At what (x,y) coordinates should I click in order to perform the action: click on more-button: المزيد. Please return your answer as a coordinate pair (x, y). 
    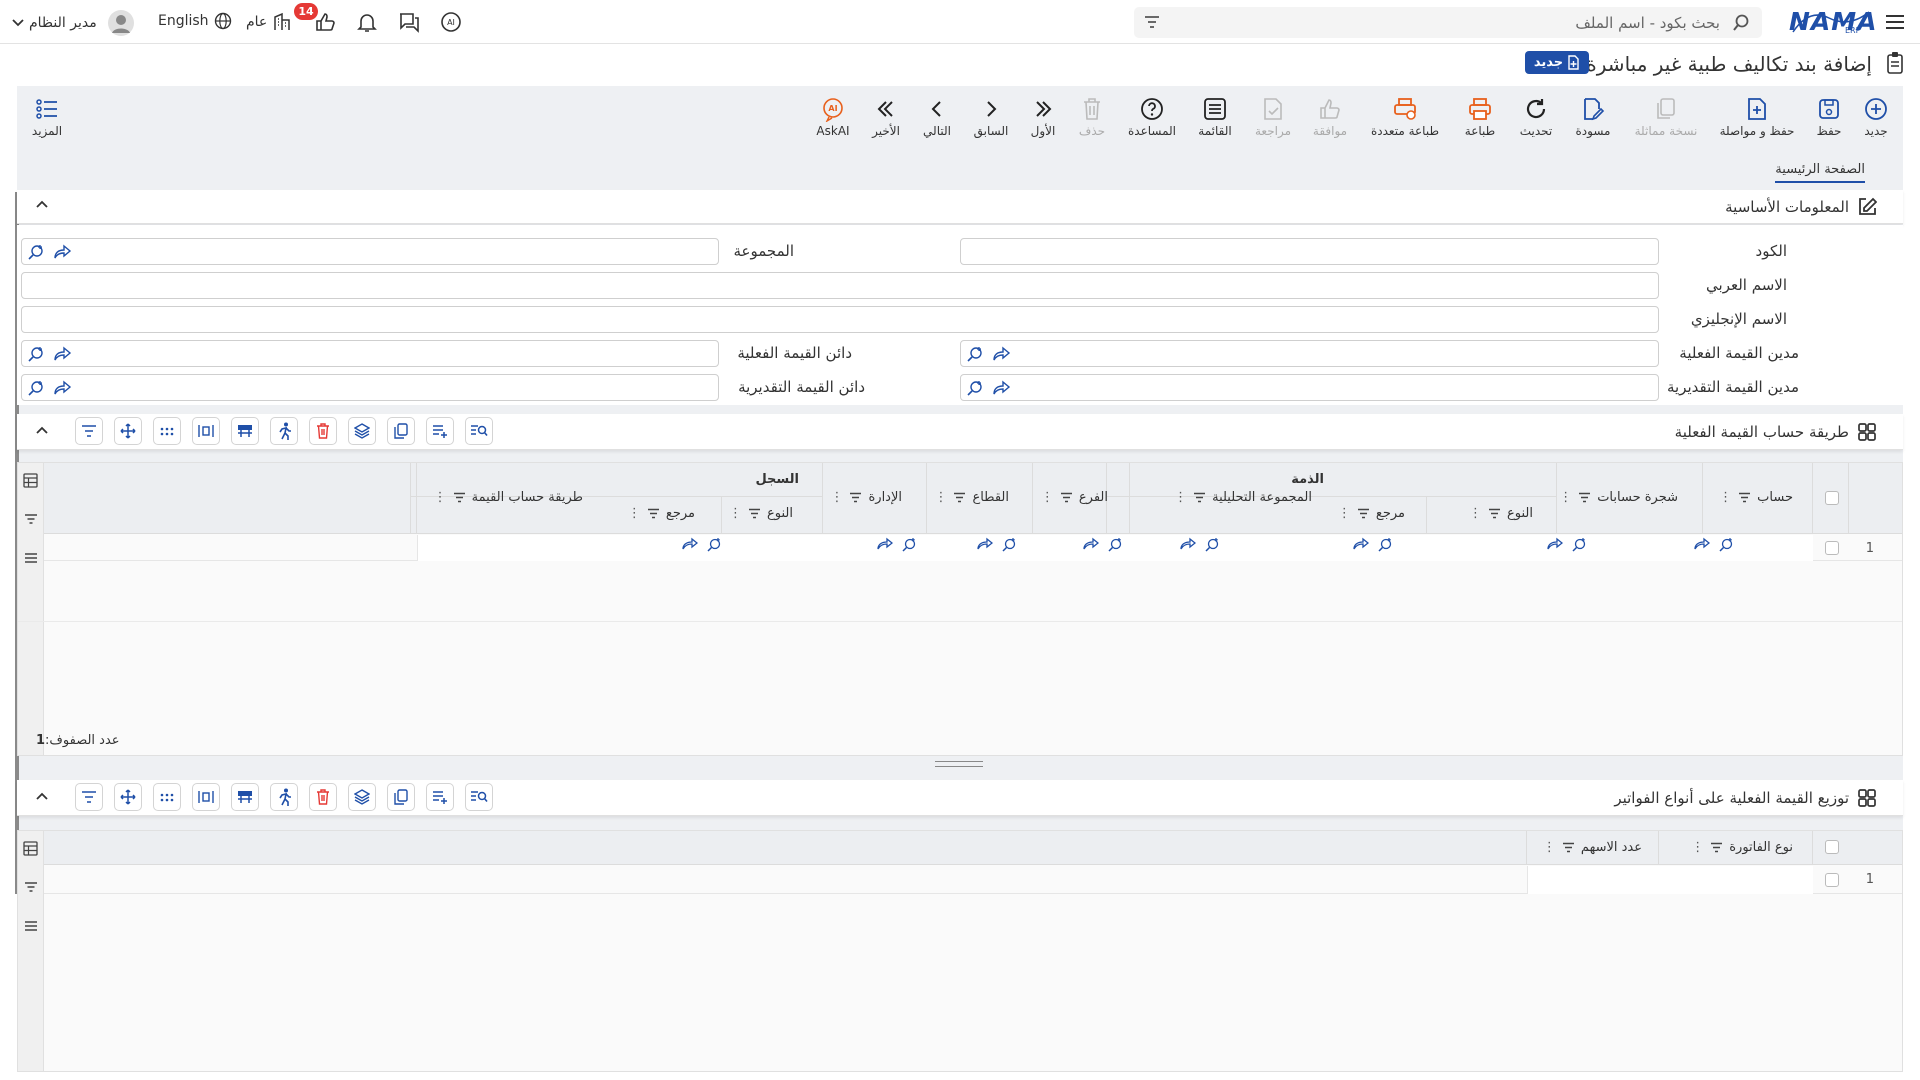
    Looking at the image, I should click on (47, 116).